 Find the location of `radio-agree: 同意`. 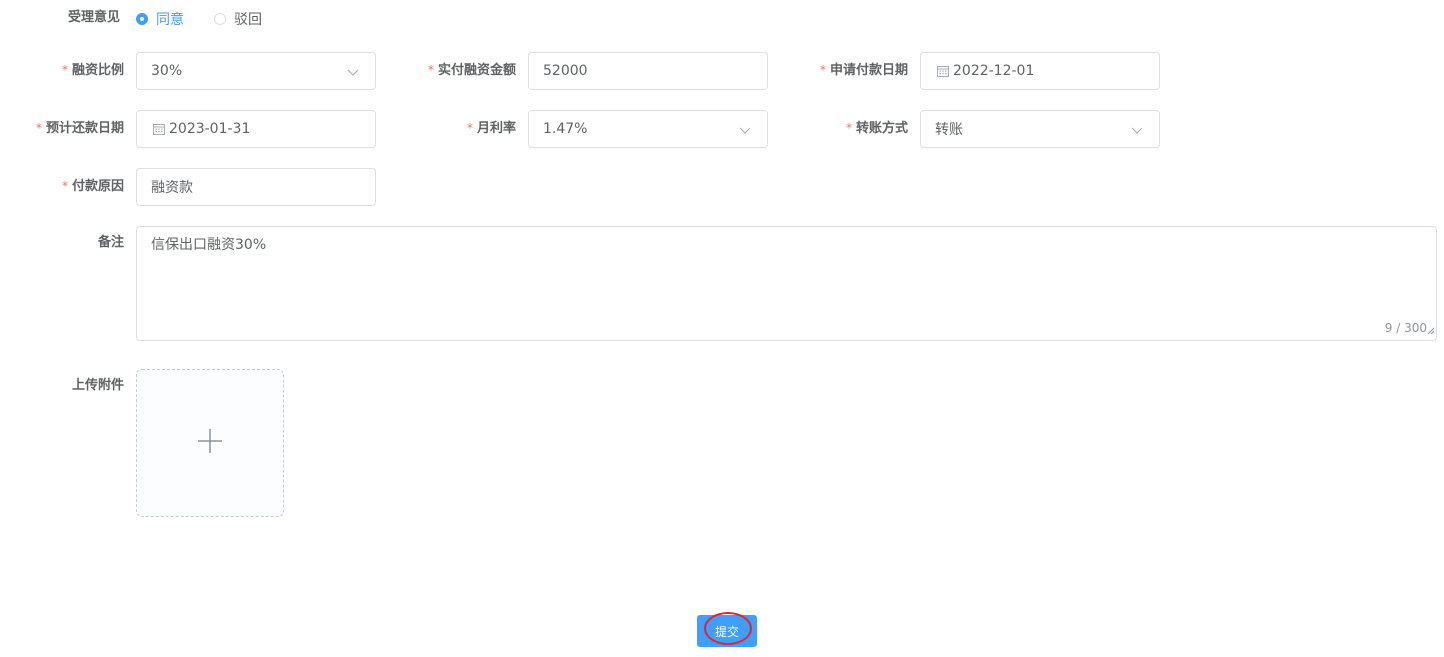

radio-agree: 同意 is located at coordinates (160, 19).